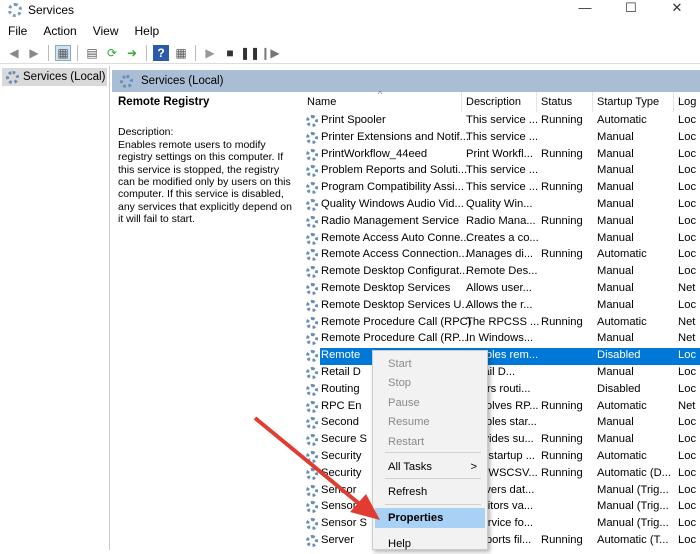 The width and height of the screenshot is (700, 554). I want to click on export-list-icon: ➜, so click(132, 53).